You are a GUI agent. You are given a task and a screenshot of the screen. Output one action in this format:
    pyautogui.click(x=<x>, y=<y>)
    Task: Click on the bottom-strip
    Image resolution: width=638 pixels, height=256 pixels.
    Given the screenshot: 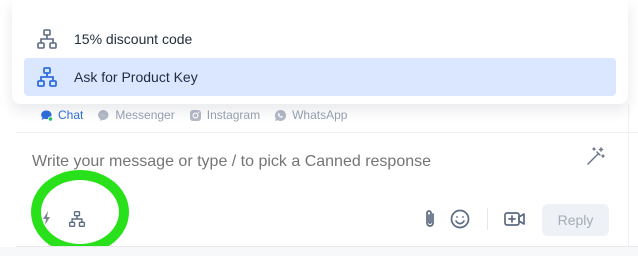 What is the action you would take?
    pyautogui.click(x=319, y=251)
    